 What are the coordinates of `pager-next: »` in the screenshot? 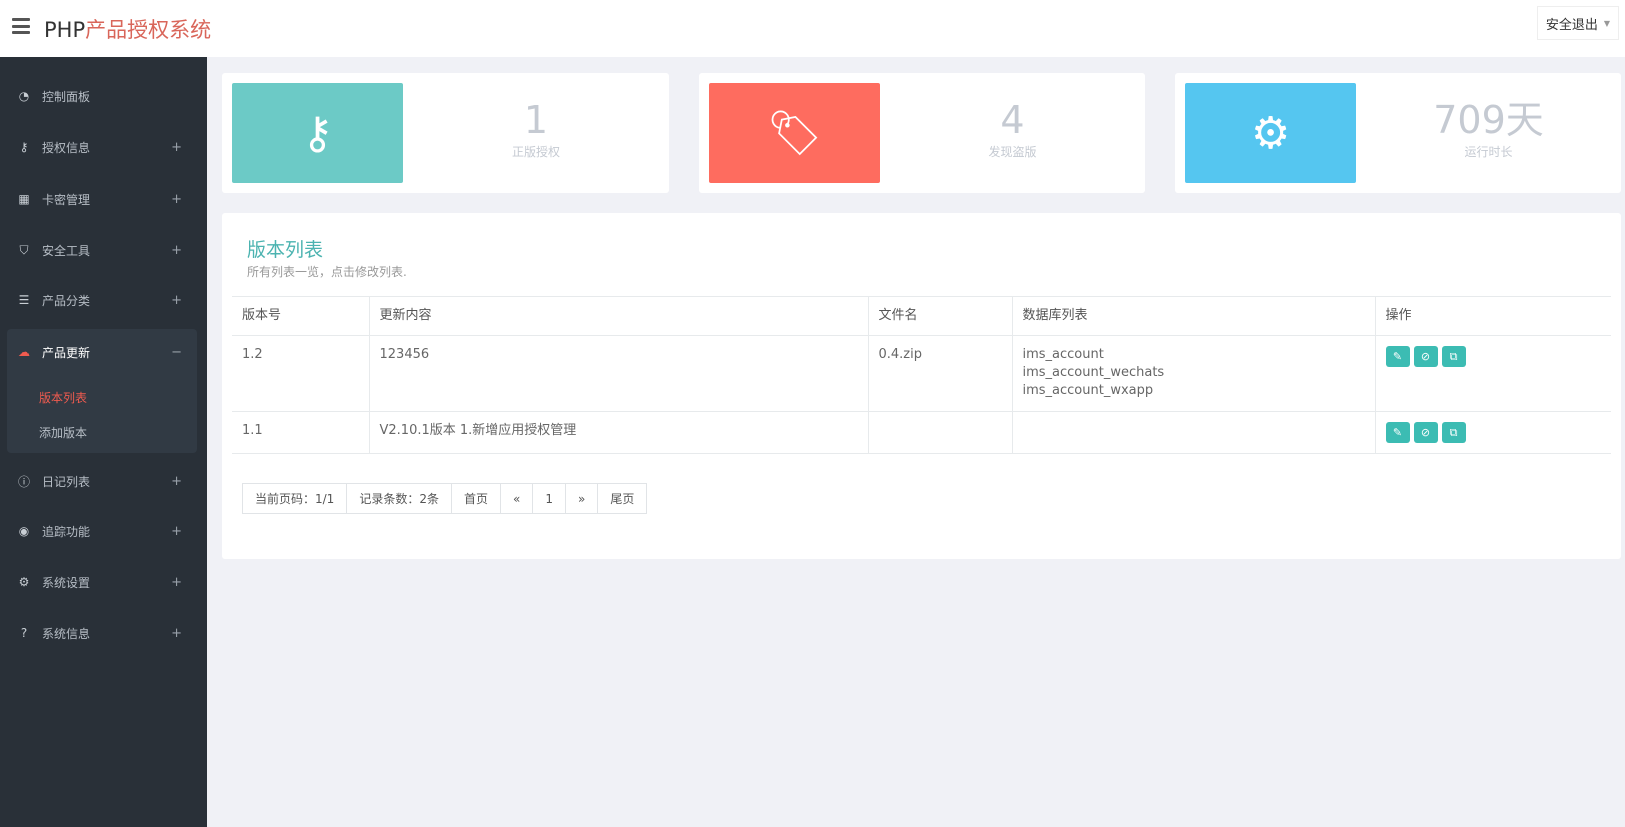 It's located at (580, 498).